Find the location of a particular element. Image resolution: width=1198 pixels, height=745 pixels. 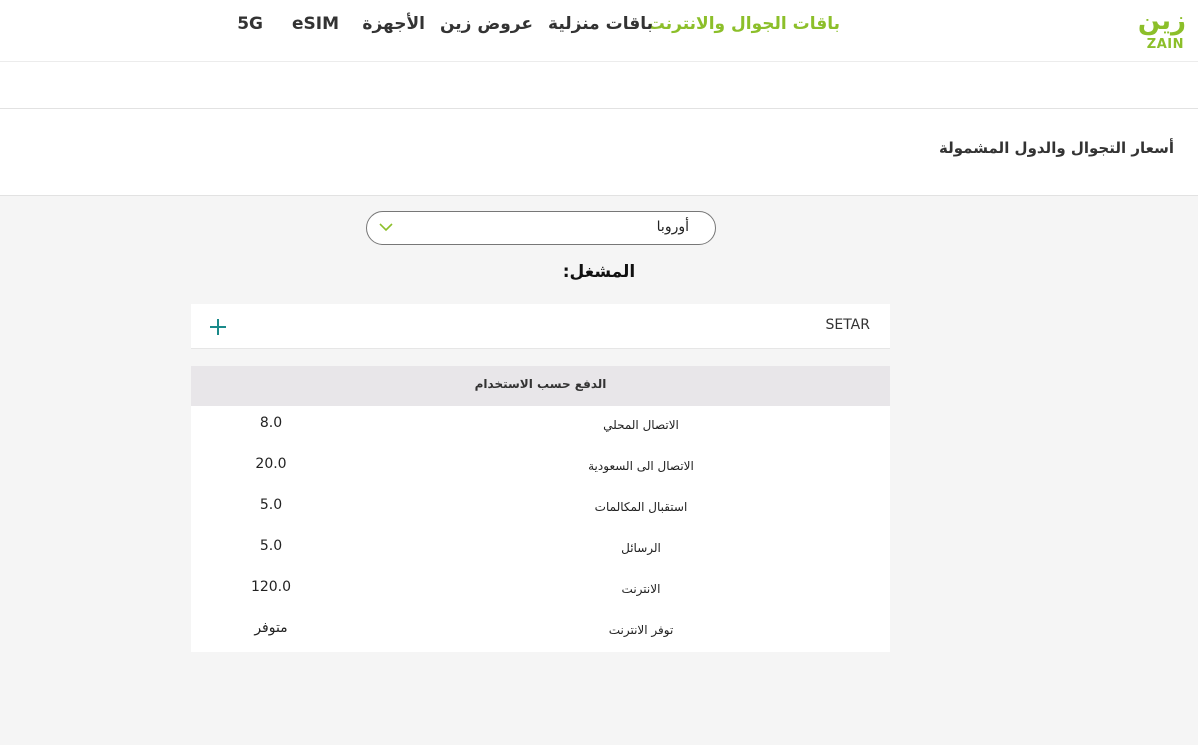

rates-table-header: الدفع حسب الاستخدام is located at coordinates (540, 386).